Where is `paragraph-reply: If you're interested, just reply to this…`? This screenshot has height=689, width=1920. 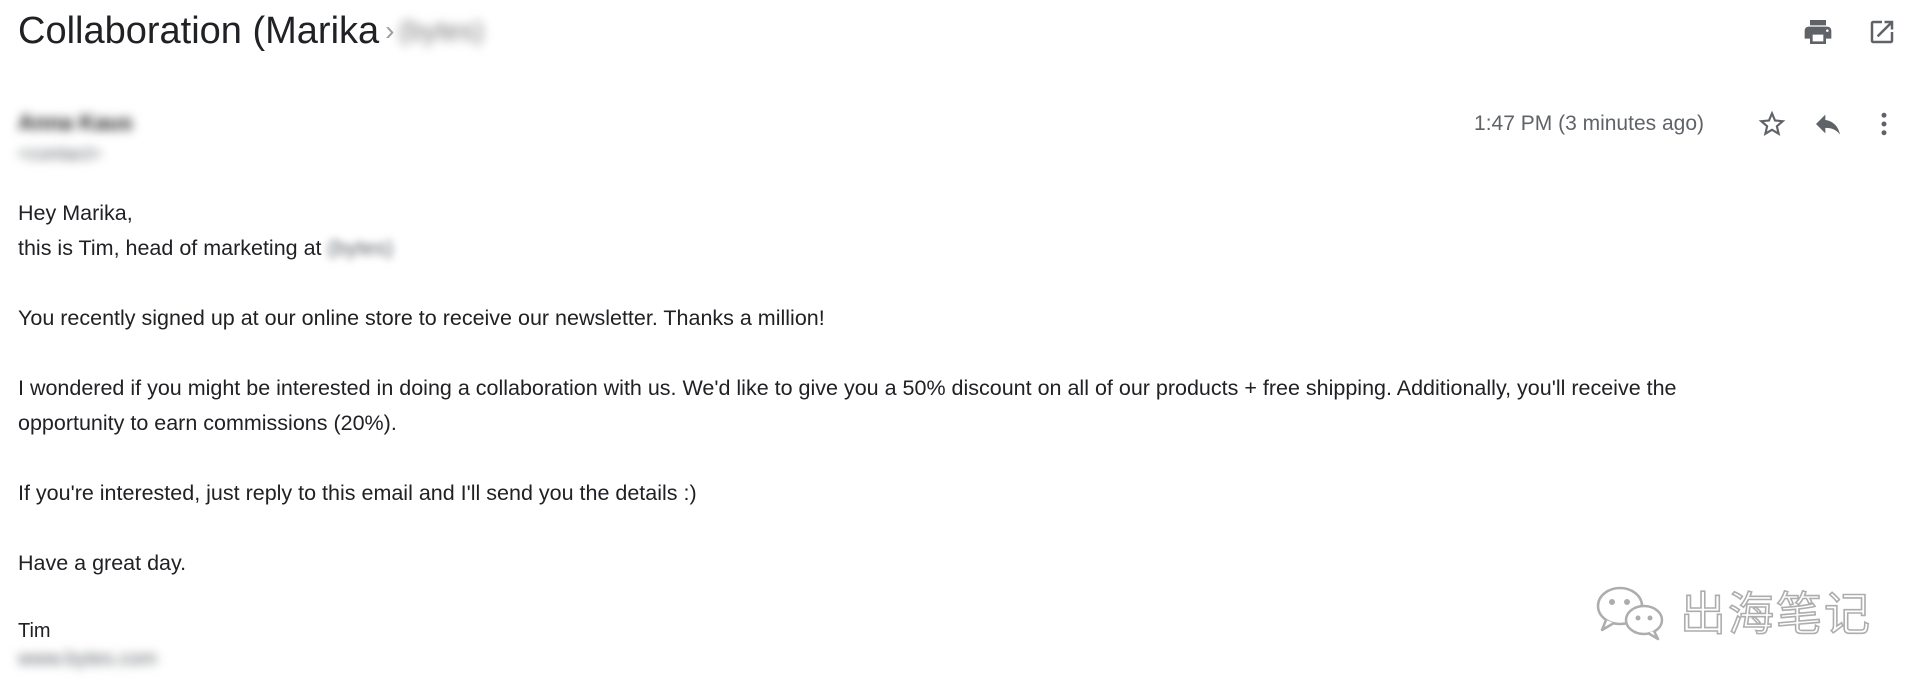
paragraph-reply: If you're interested, just reply to this… is located at coordinates (357, 493).